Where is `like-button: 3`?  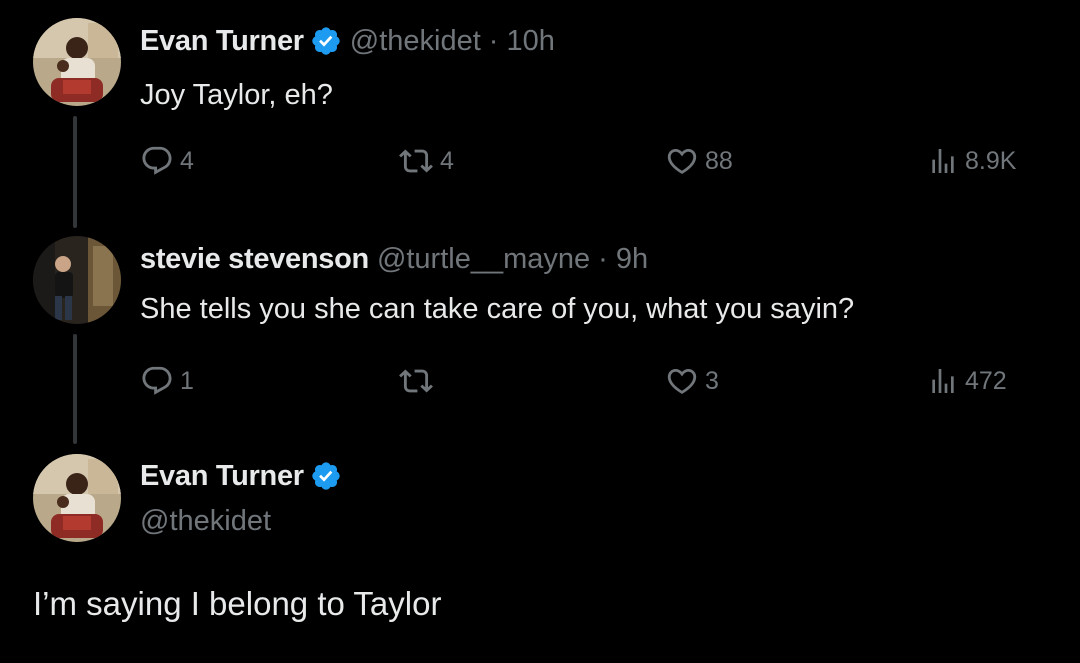 like-button: 3 is located at coordinates (692, 381).